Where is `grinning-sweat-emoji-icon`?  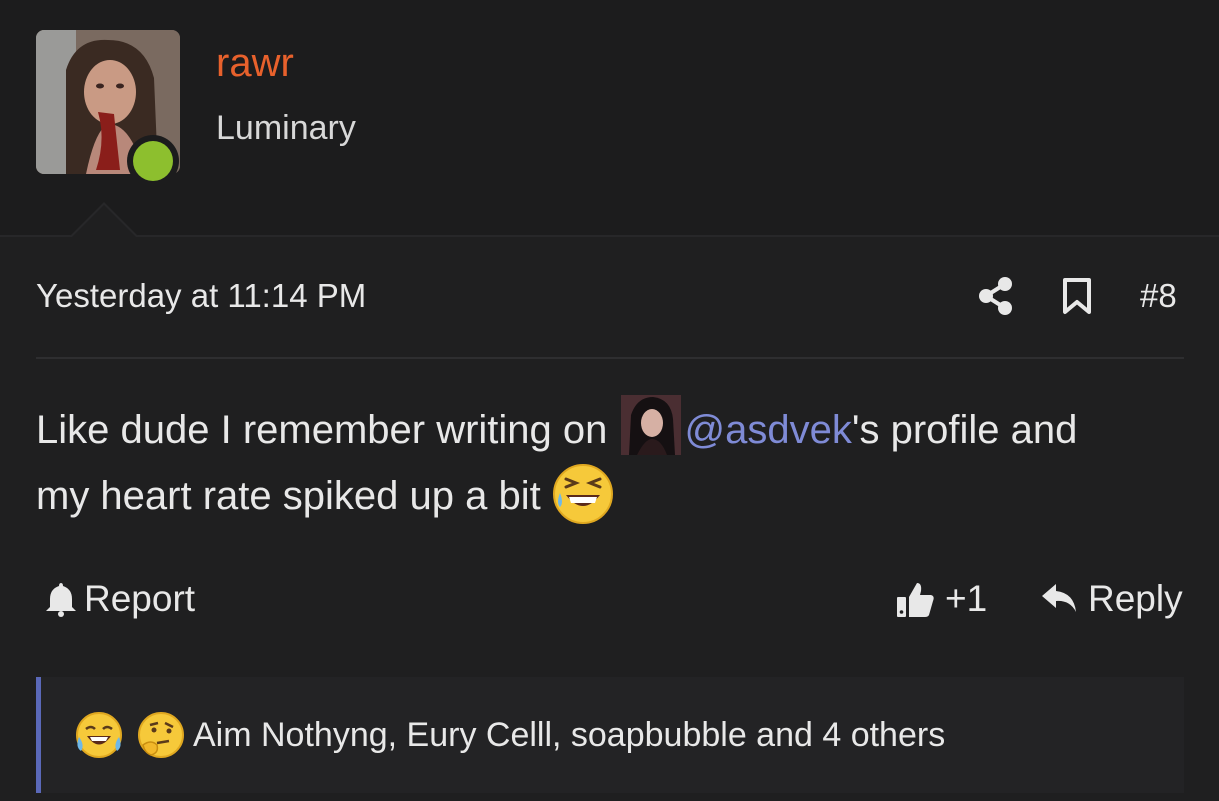 grinning-sweat-emoji-icon is located at coordinates (583, 494).